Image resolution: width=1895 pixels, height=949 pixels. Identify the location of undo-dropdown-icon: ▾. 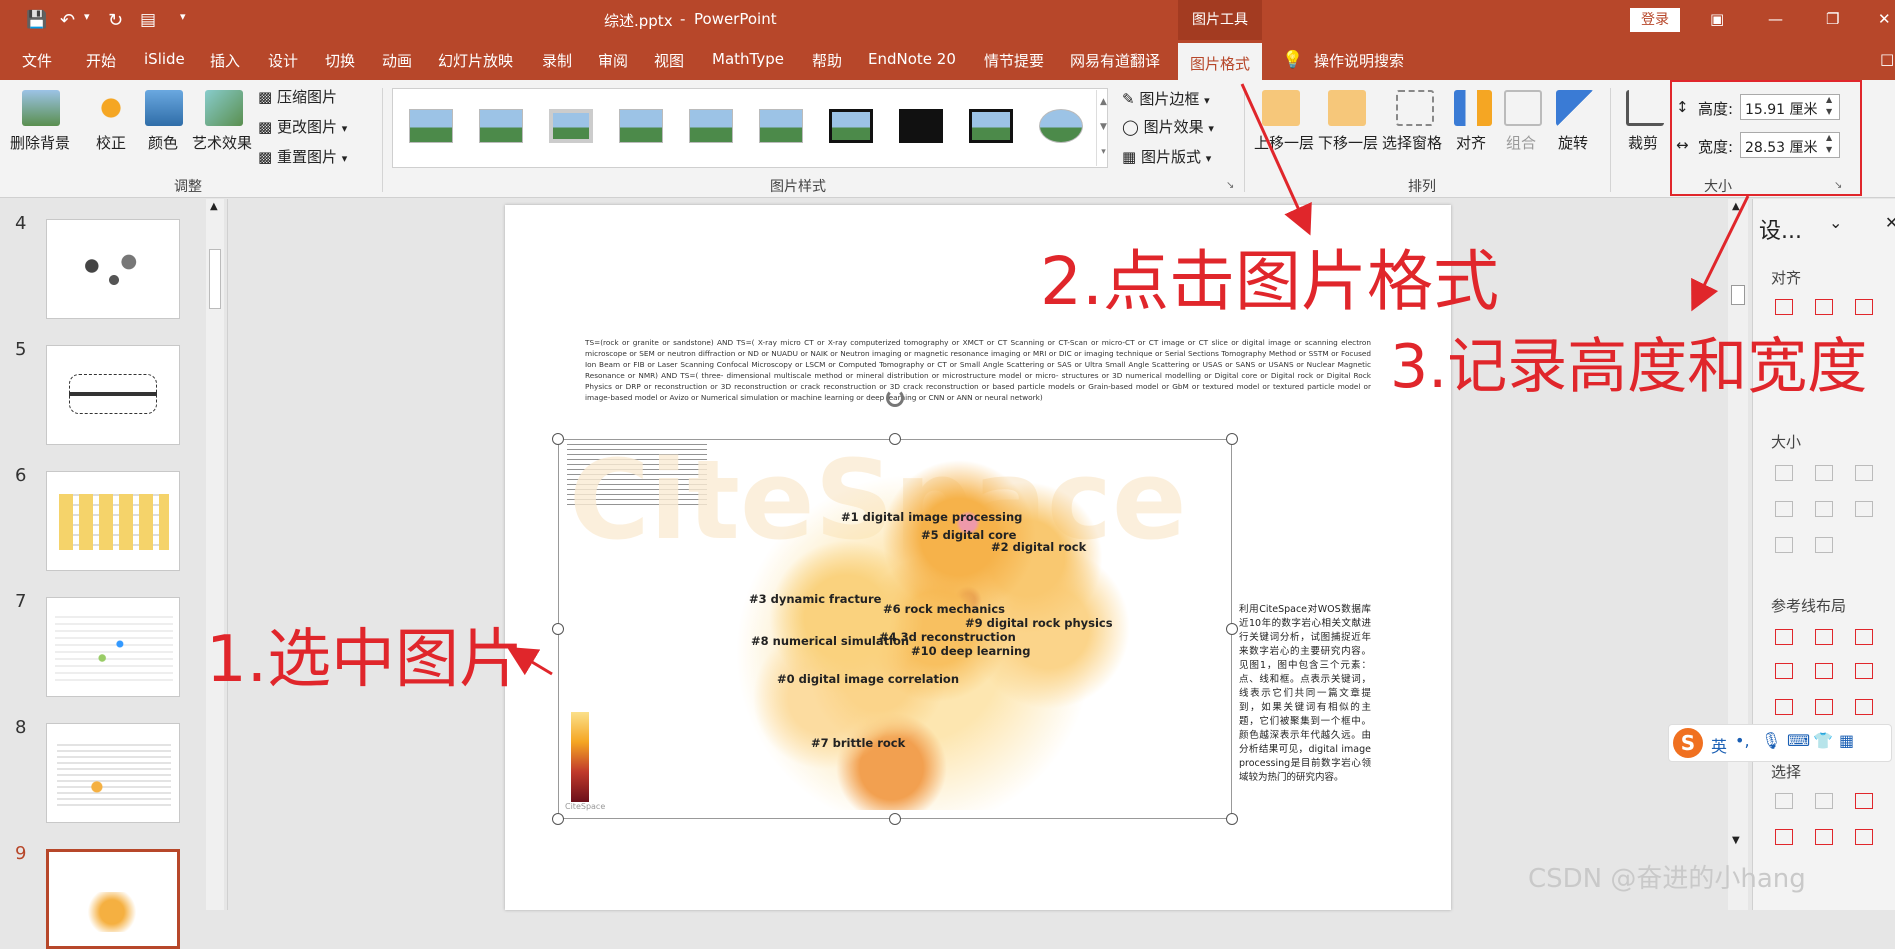
(87, 16).